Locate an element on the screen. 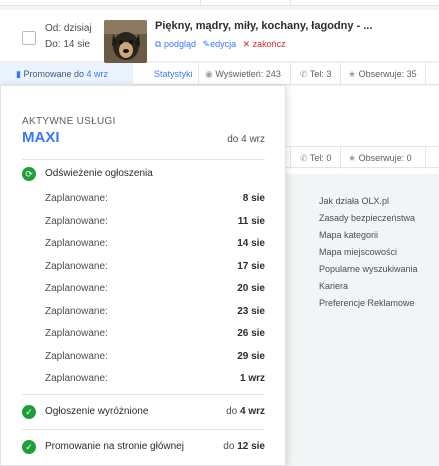 Image resolution: width=439 pixels, height=466 pixels. schedule-item: Zaplanowane: 26 sie is located at coordinates (155, 333).